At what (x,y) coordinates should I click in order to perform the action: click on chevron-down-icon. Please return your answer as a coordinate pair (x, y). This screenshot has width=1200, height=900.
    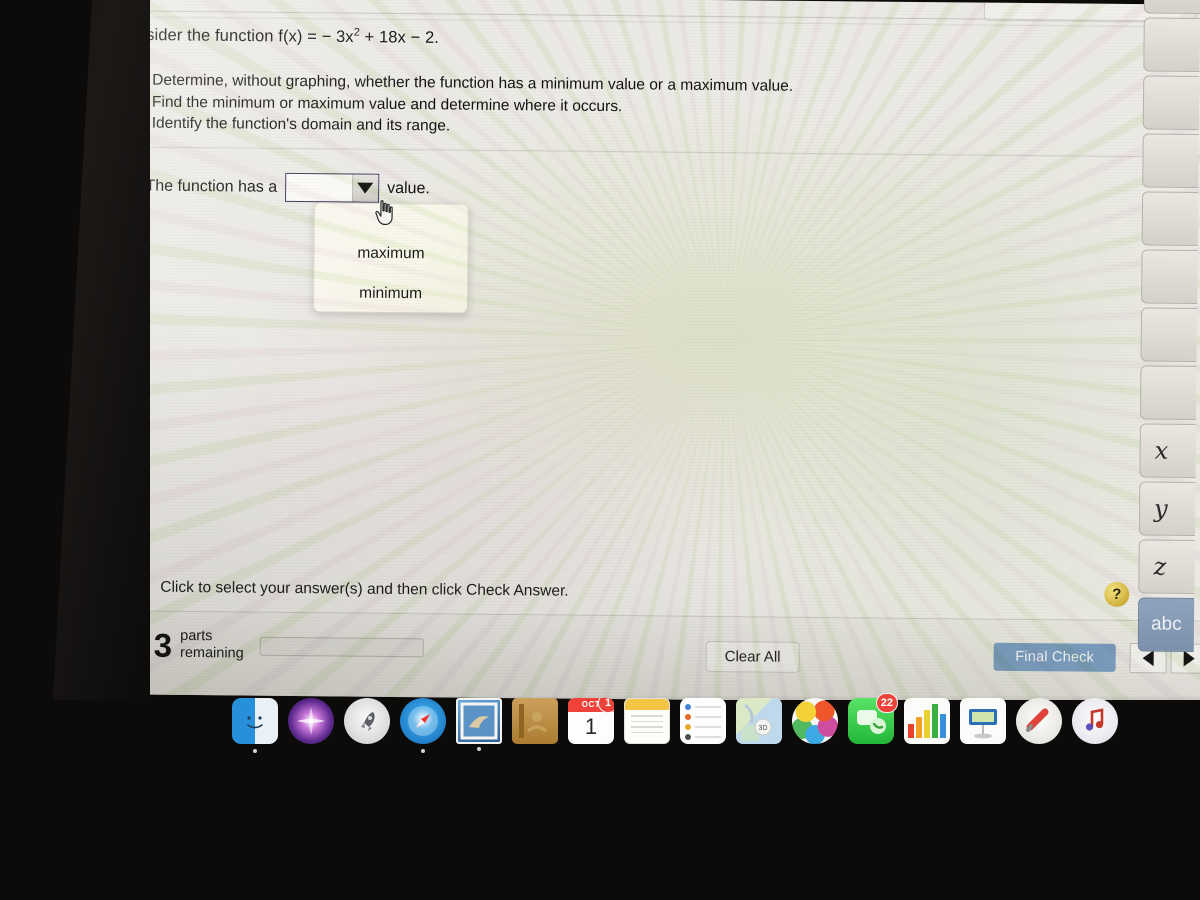
    Looking at the image, I should click on (365, 188).